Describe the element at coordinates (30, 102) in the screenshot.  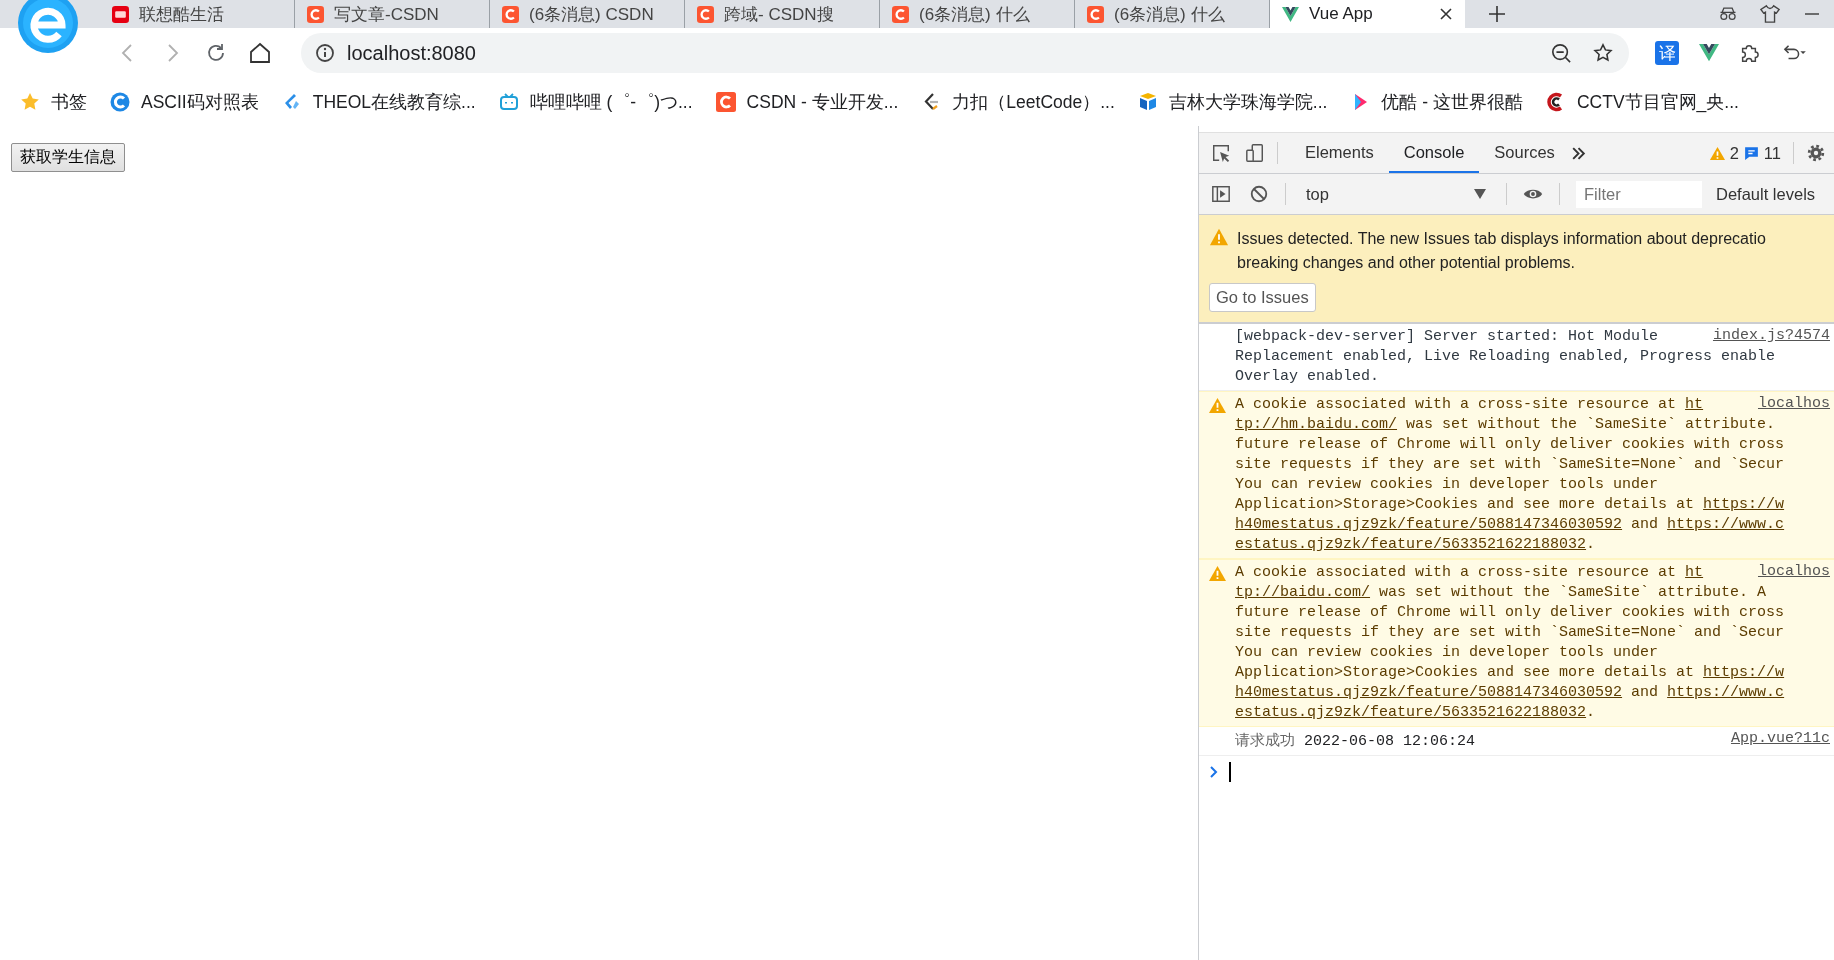
I see `star-icon` at that location.